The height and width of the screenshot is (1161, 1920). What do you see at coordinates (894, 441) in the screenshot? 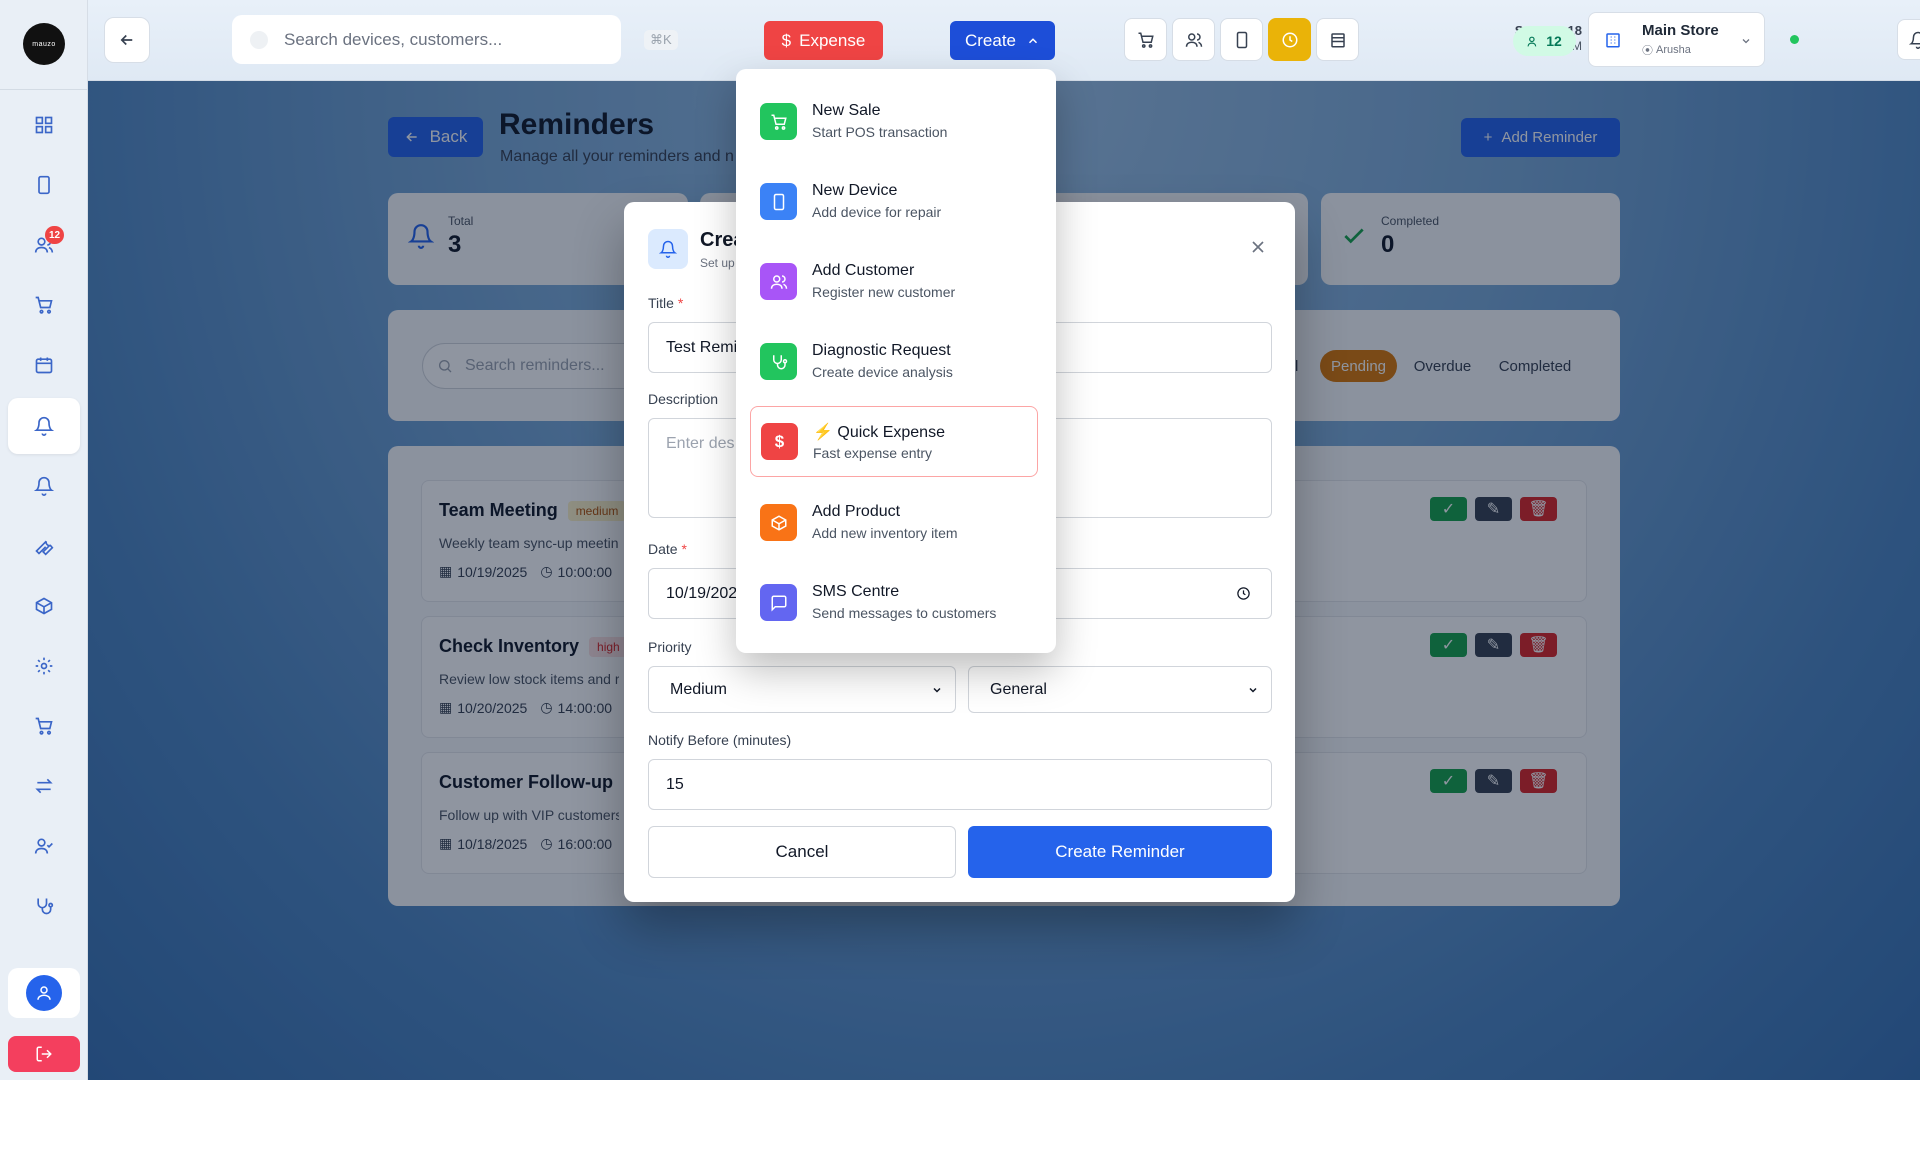
I see `menu-item-quick-expense: $ ⚡ Quick Expense Fast expense entry` at bounding box center [894, 441].